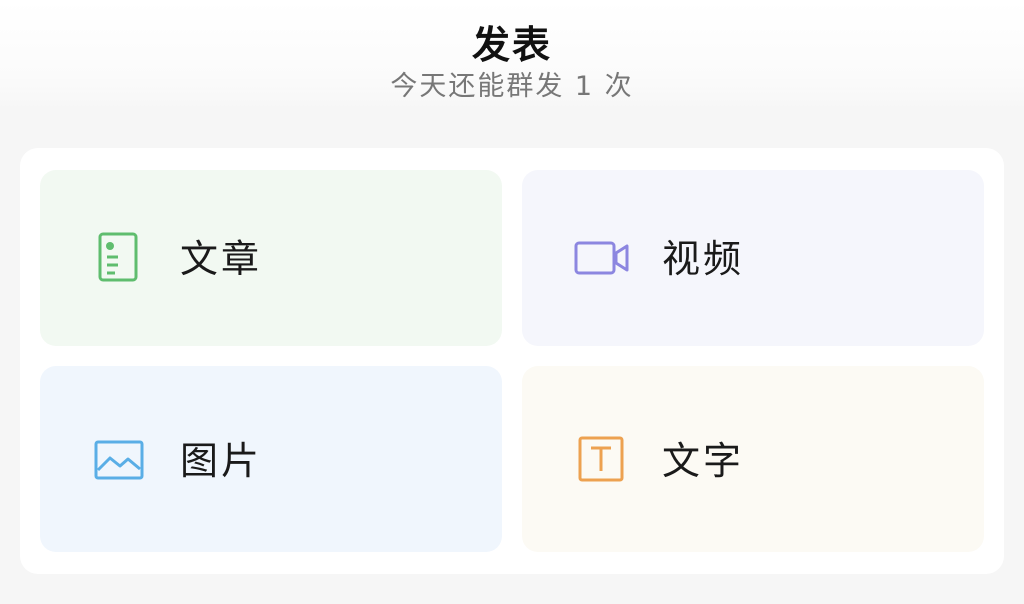  What do you see at coordinates (119, 460) in the screenshot?
I see `picture-icon` at bounding box center [119, 460].